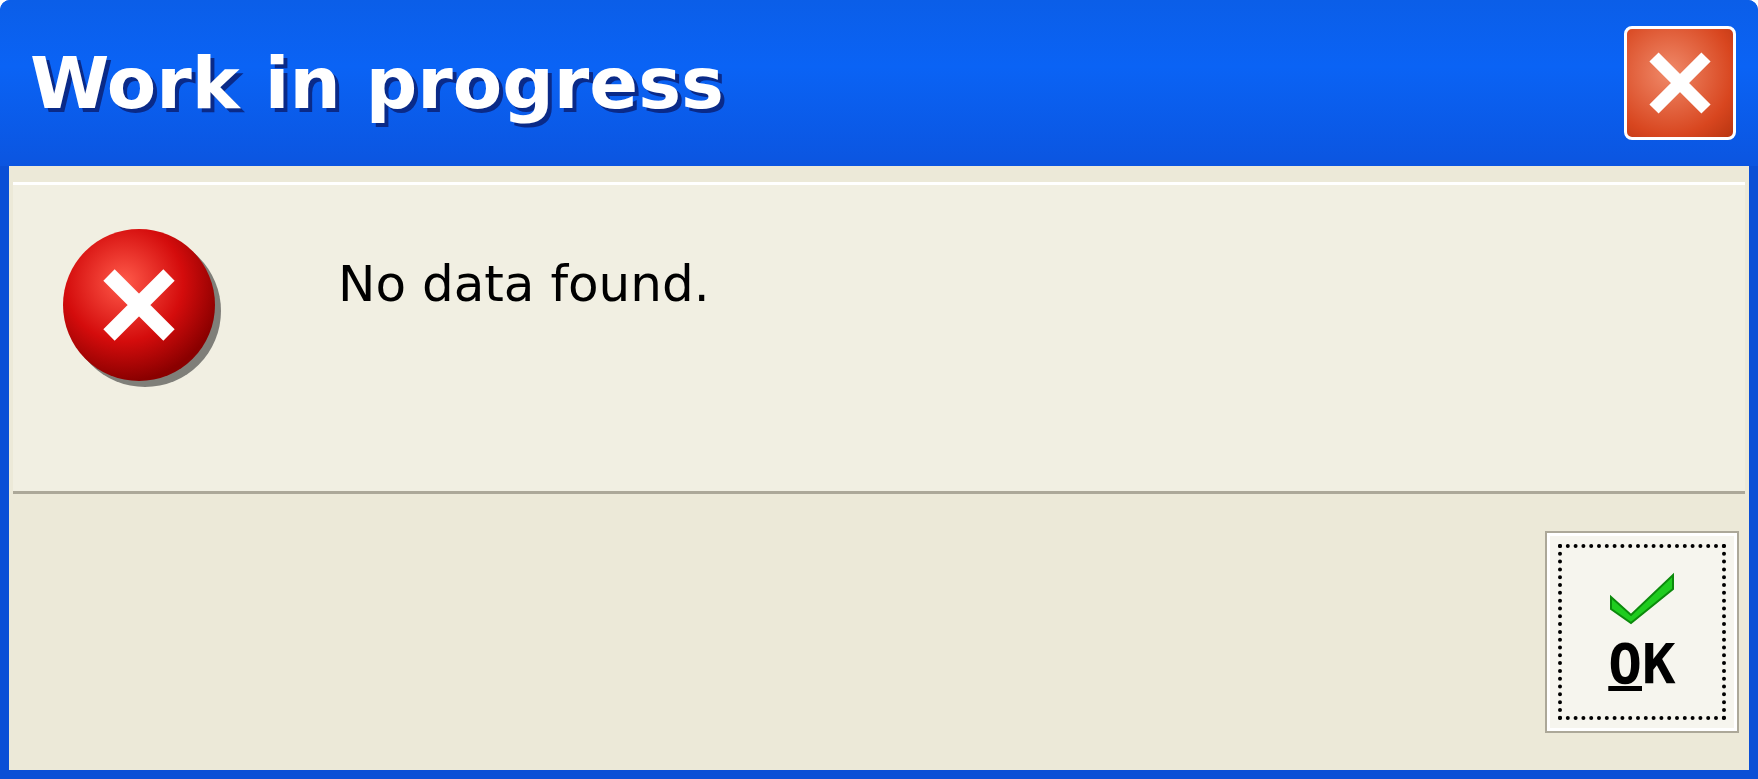  What do you see at coordinates (1680, 83) in the screenshot?
I see `close-button` at bounding box center [1680, 83].